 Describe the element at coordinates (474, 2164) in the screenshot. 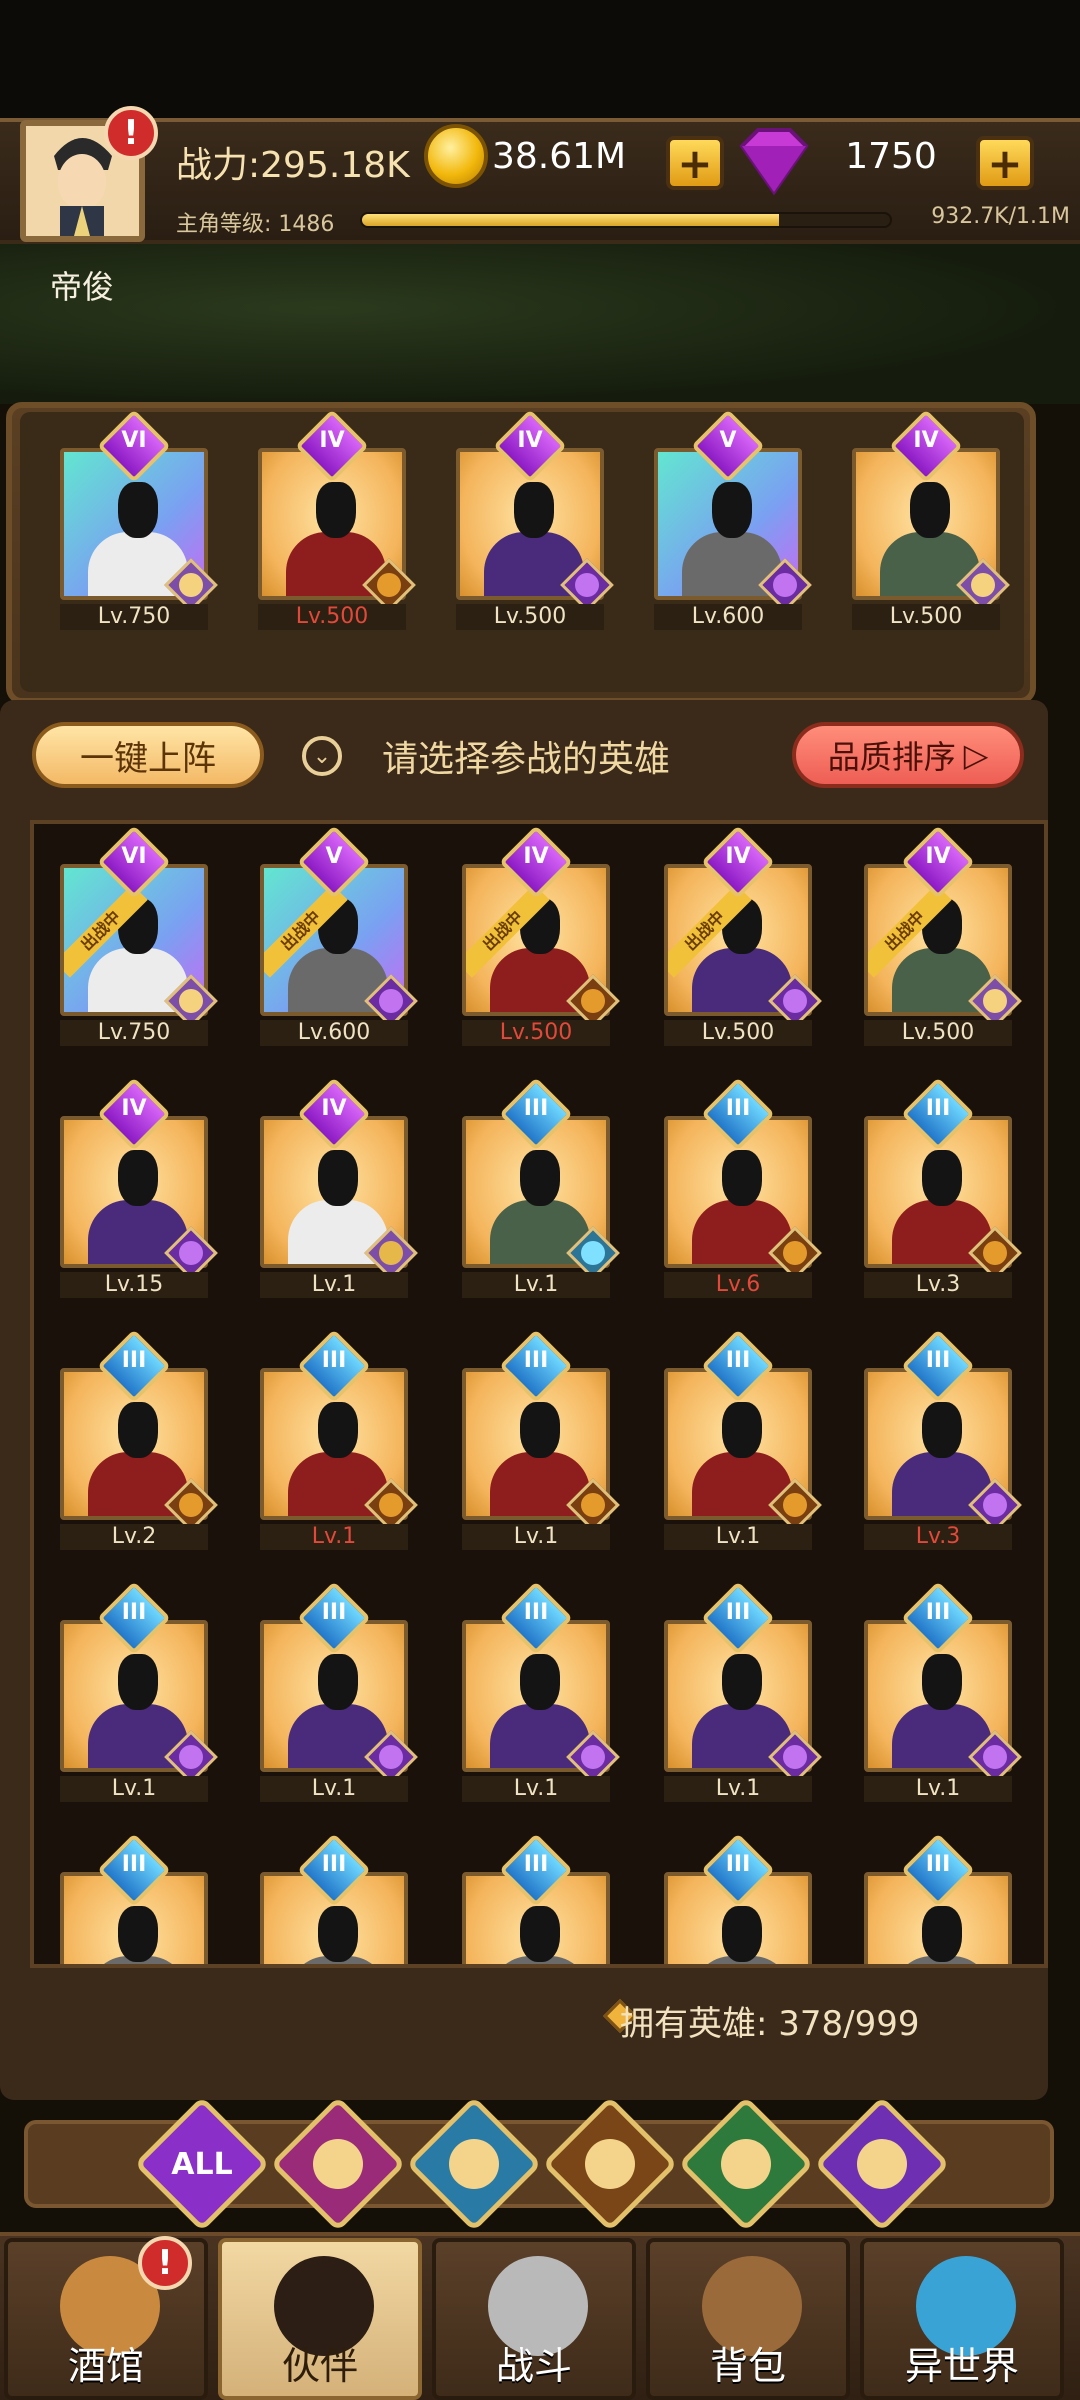

I see `filter-cyan-button` at that location.